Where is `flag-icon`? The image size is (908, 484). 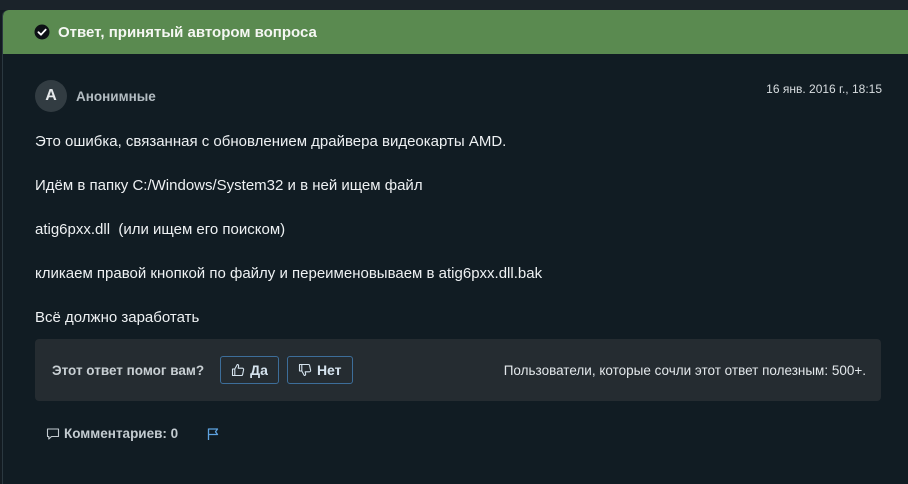
flag-icon is located at coordinates (213, 434).